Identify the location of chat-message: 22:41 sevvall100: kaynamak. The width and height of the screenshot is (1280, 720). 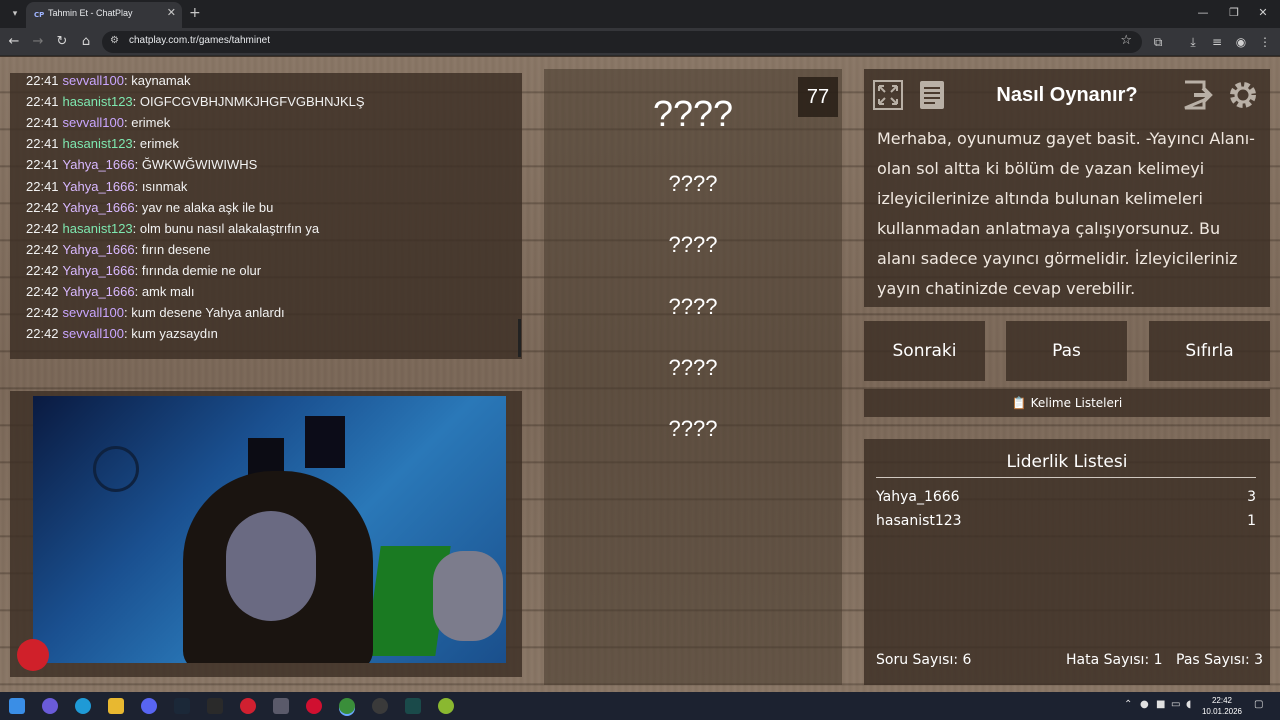
(108, 80).